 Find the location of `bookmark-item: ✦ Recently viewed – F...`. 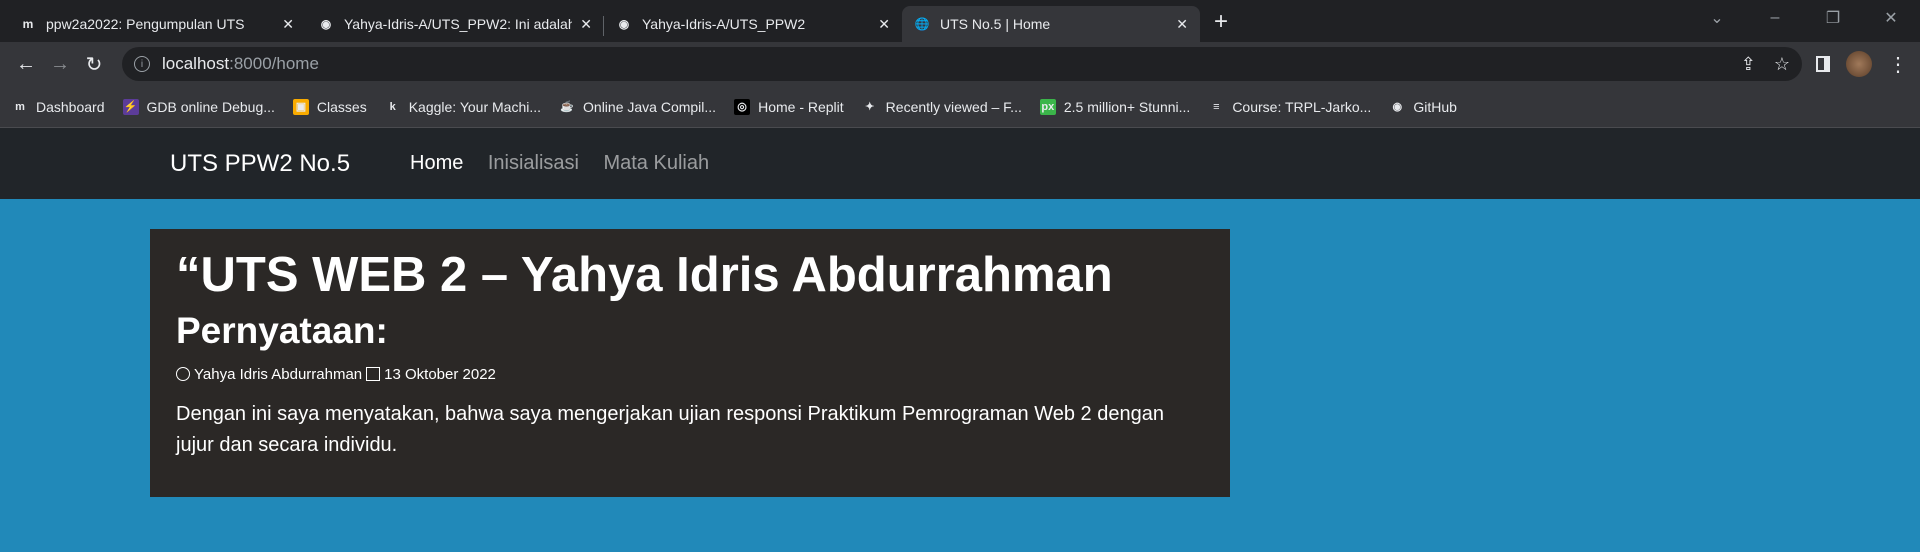

bookmark-item: ✦ Recently viewed – F... is located at coordinates (941, 106).